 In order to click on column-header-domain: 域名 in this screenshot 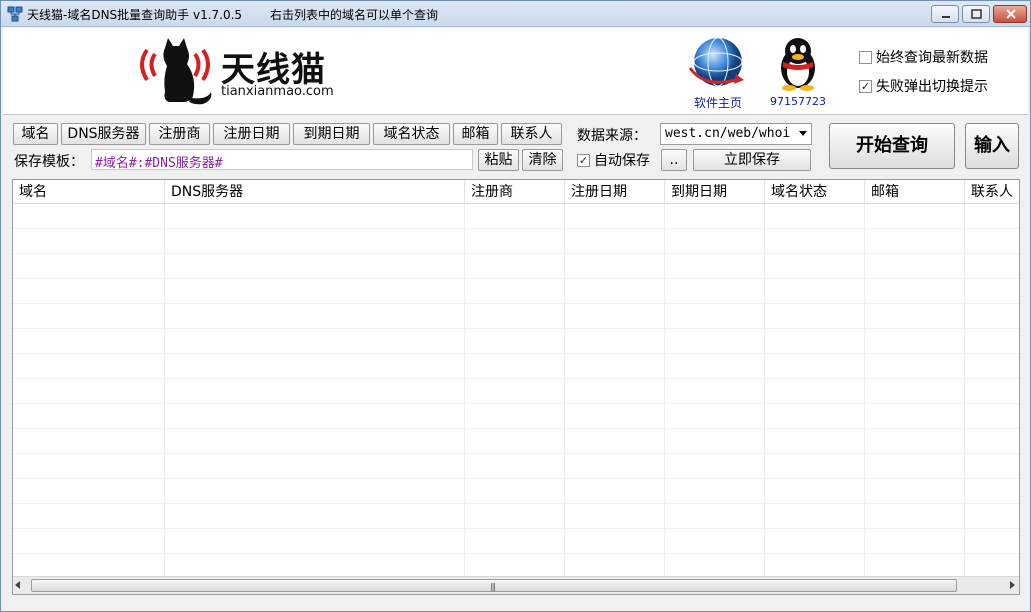, I will do `click(89, 192)`.